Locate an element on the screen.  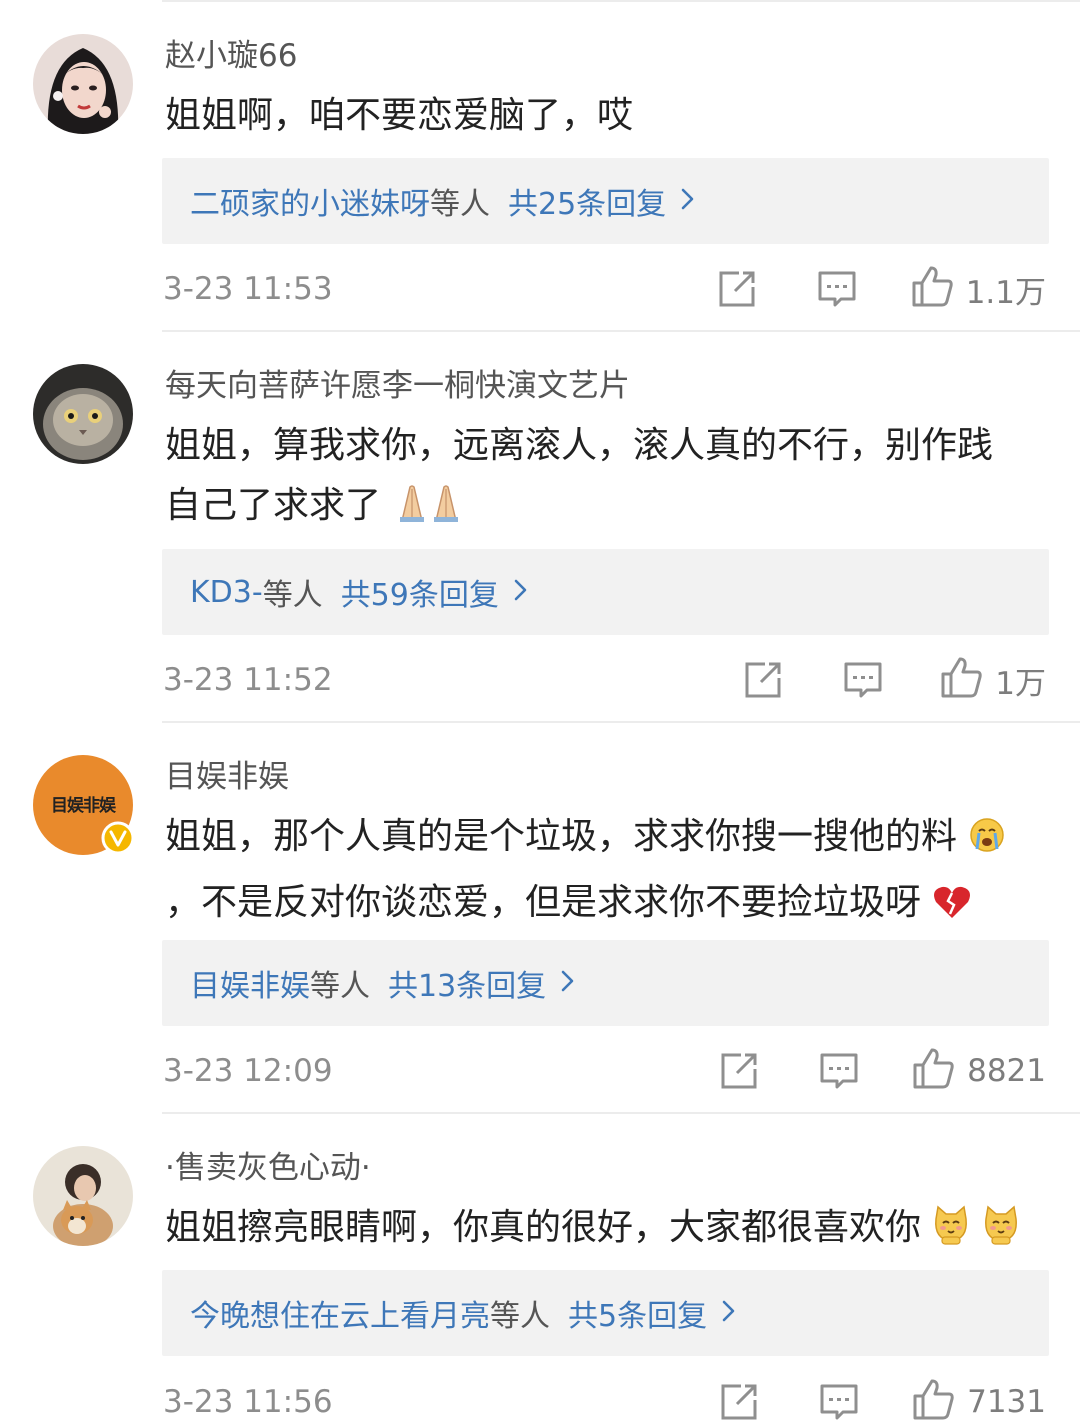
reply-names: KD3- is located at coordinates (226, 592).